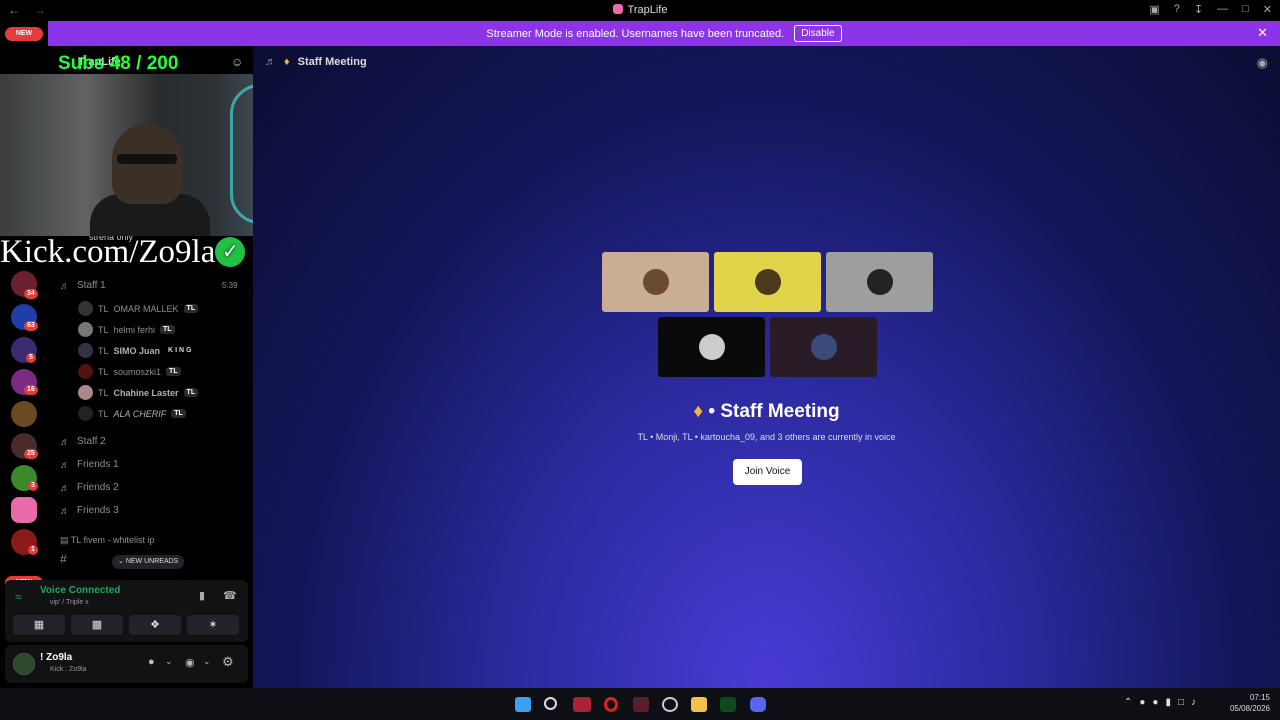  Describe the element at coordinates (24, 414) in the screenshot. I see `server-icon` at that location.